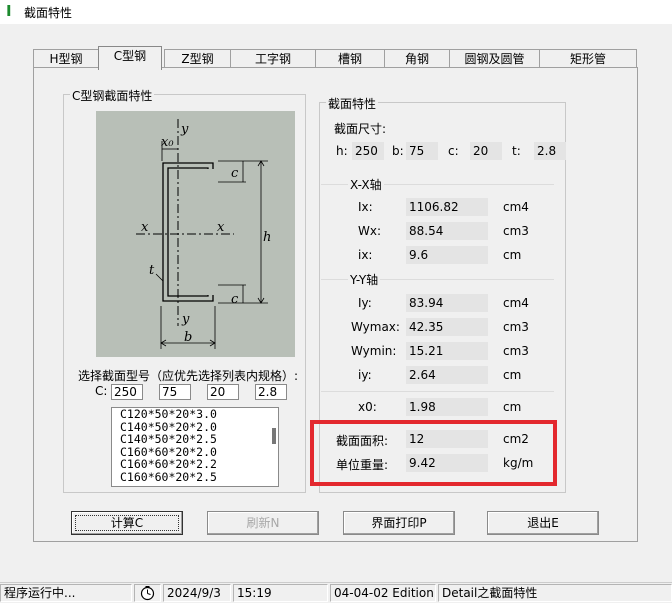 The image size is (672, 603). Describe the element at coordinates (433, 453) in the screenshot. I see `highlight-box` at that location.